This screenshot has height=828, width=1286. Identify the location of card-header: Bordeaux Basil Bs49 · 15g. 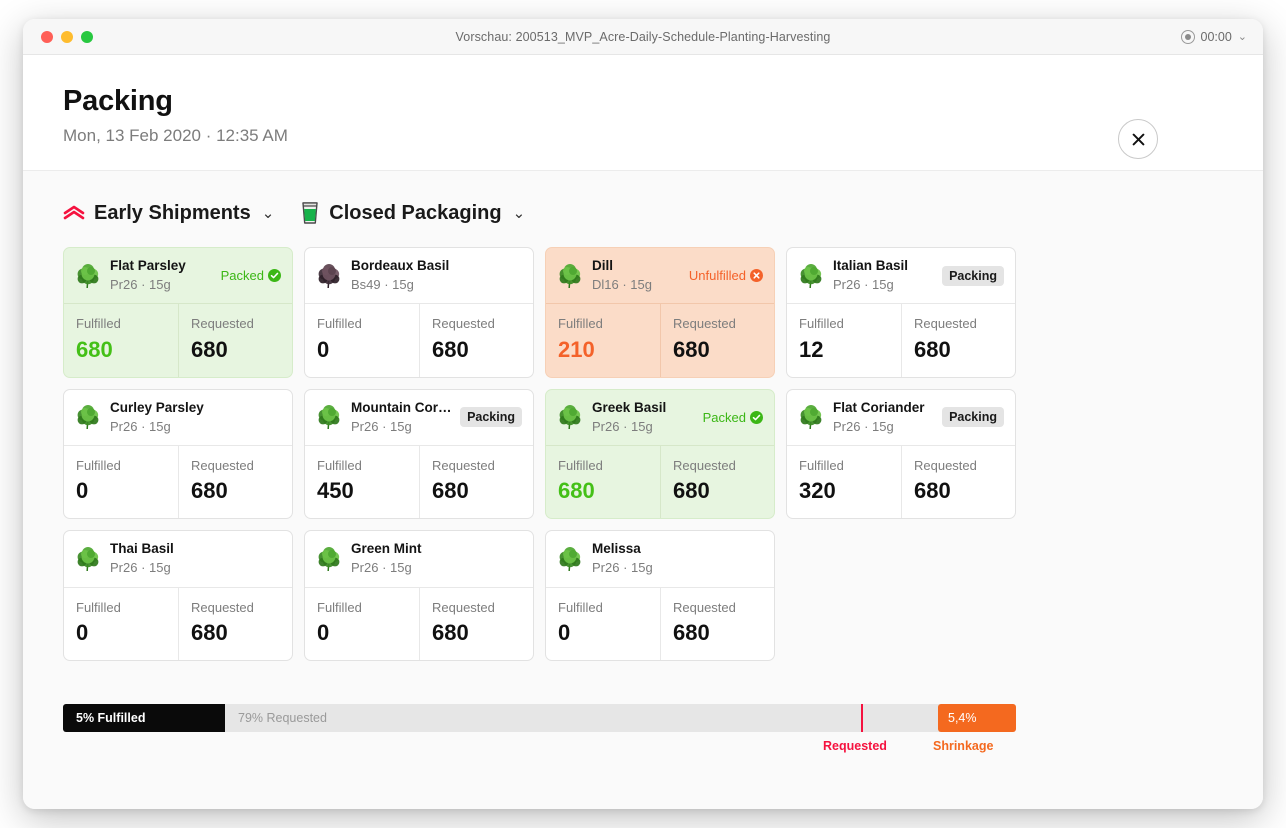
(419, 276).